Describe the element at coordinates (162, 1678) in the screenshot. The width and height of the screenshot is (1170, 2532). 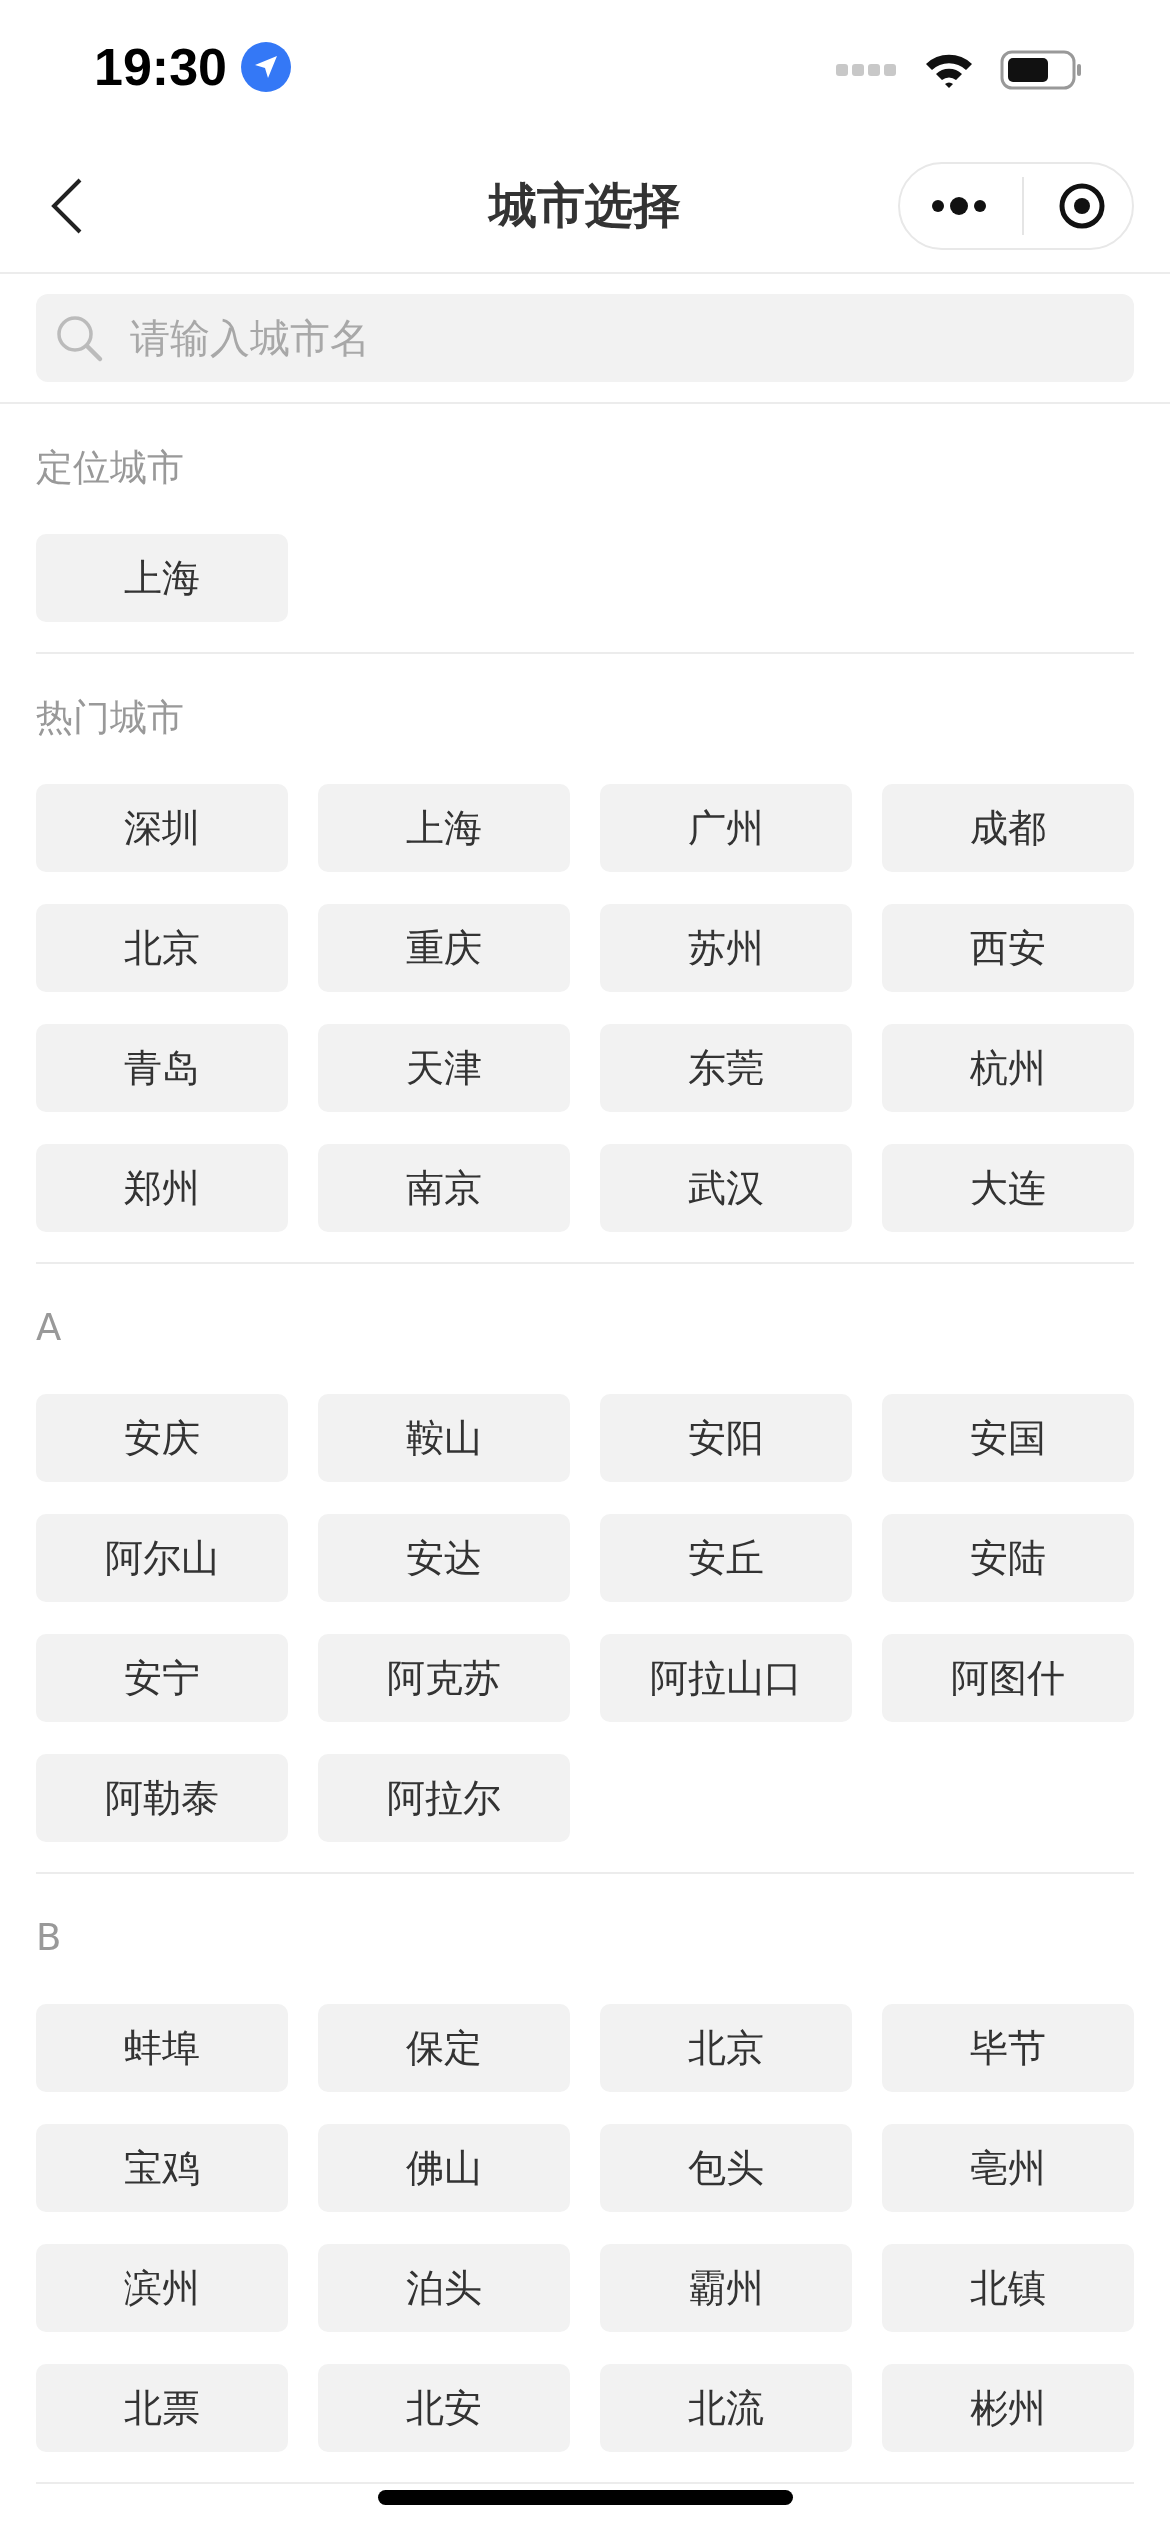
I see `city-button: 安宁` at that location.